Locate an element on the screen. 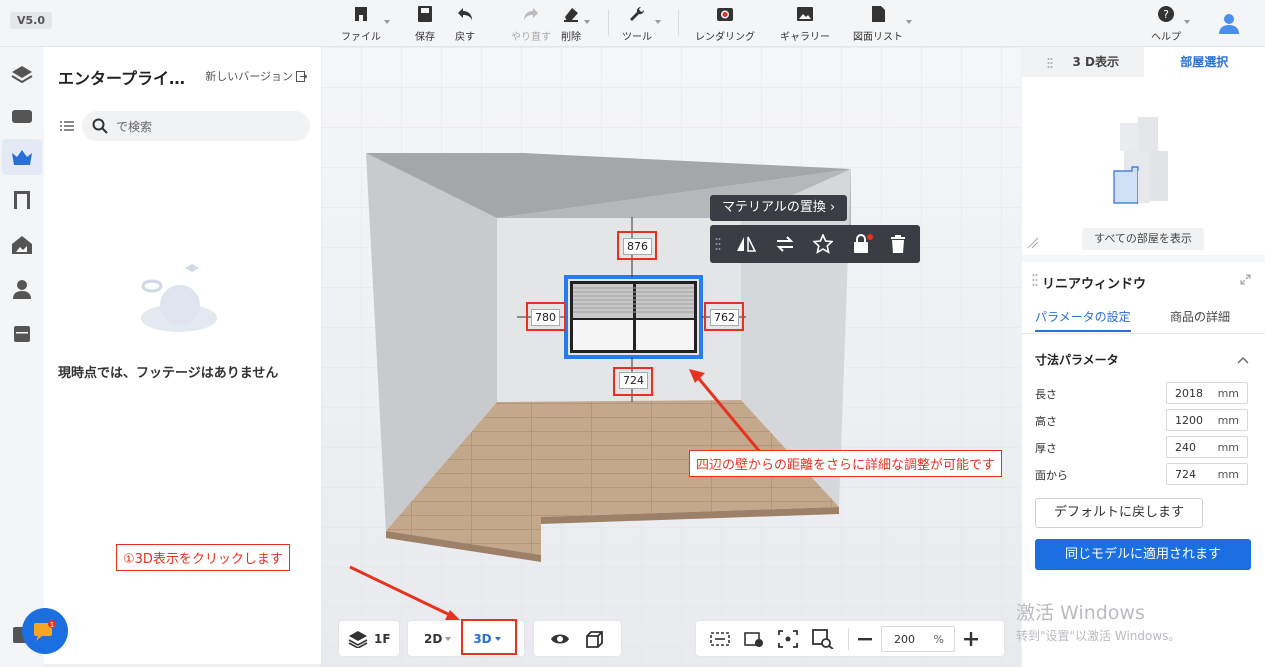 Image resolution: width=1265 pixels, height=667 pixels. show-all-rooms-button: すべての部屋を表示 is located at coordinates (1143, 239).